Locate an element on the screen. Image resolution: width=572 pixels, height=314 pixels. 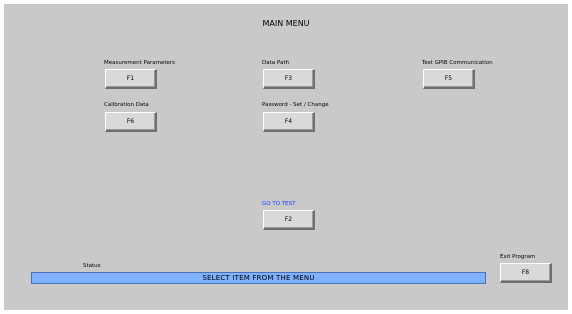
data-path-button: F3 is located at coordinates (289, 79).